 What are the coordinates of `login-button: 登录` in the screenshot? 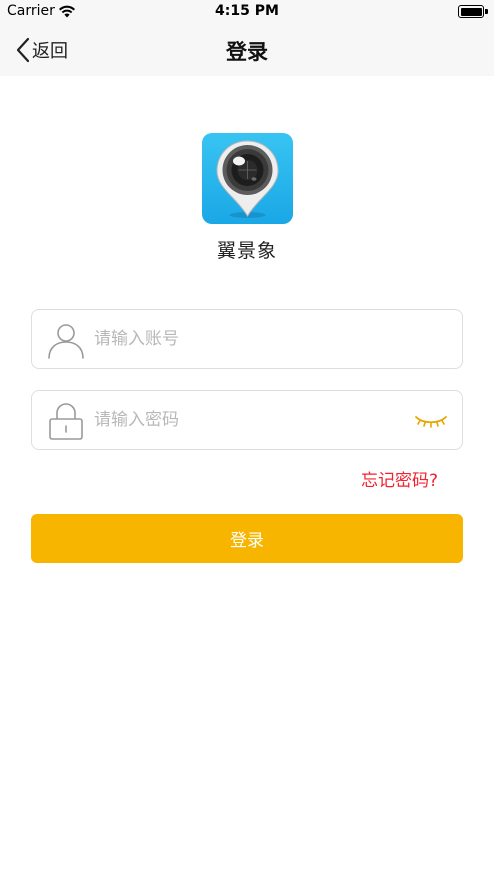 It's located at (247, 538).